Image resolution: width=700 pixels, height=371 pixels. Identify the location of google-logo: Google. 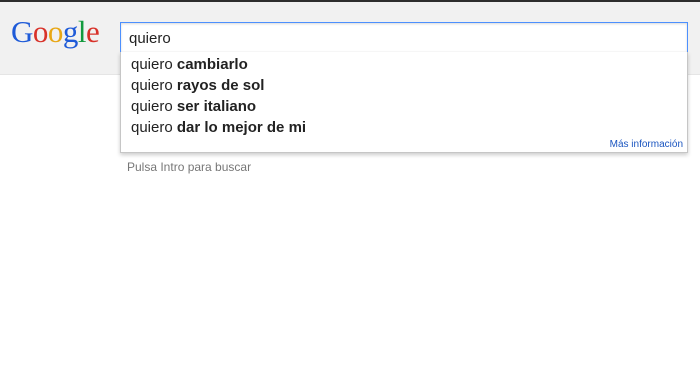
(55, 31).